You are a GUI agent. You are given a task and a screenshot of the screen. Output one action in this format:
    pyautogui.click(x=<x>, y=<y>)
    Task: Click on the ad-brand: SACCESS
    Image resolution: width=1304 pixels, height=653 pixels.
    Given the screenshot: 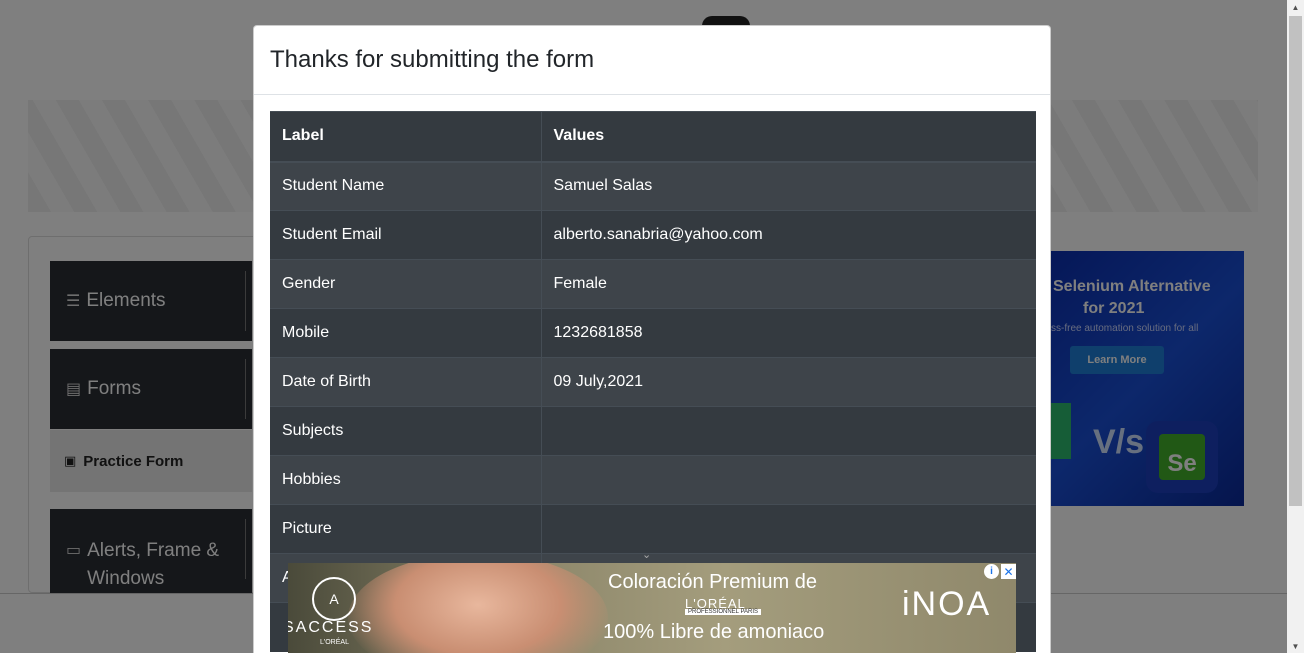 What is the action you would take?
    pyautogui.click(x=331, y=627)
    